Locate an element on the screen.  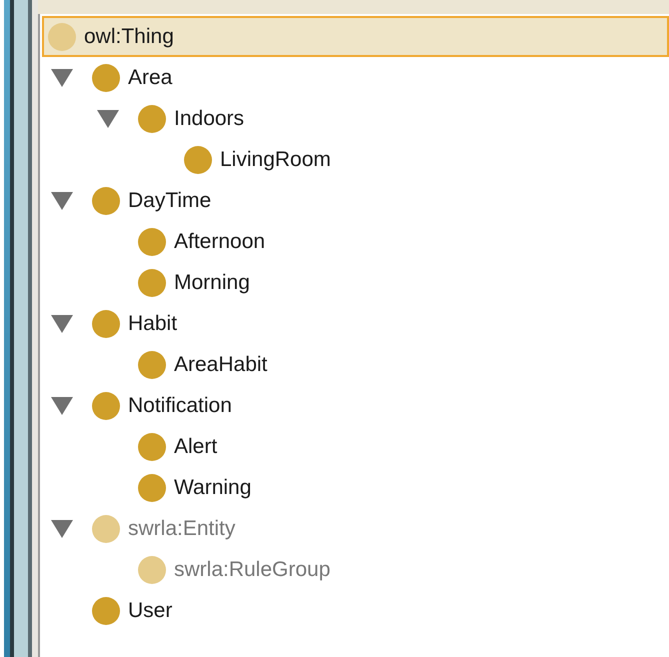
class-label: LivingRoom is located at coordinates (275, 160).